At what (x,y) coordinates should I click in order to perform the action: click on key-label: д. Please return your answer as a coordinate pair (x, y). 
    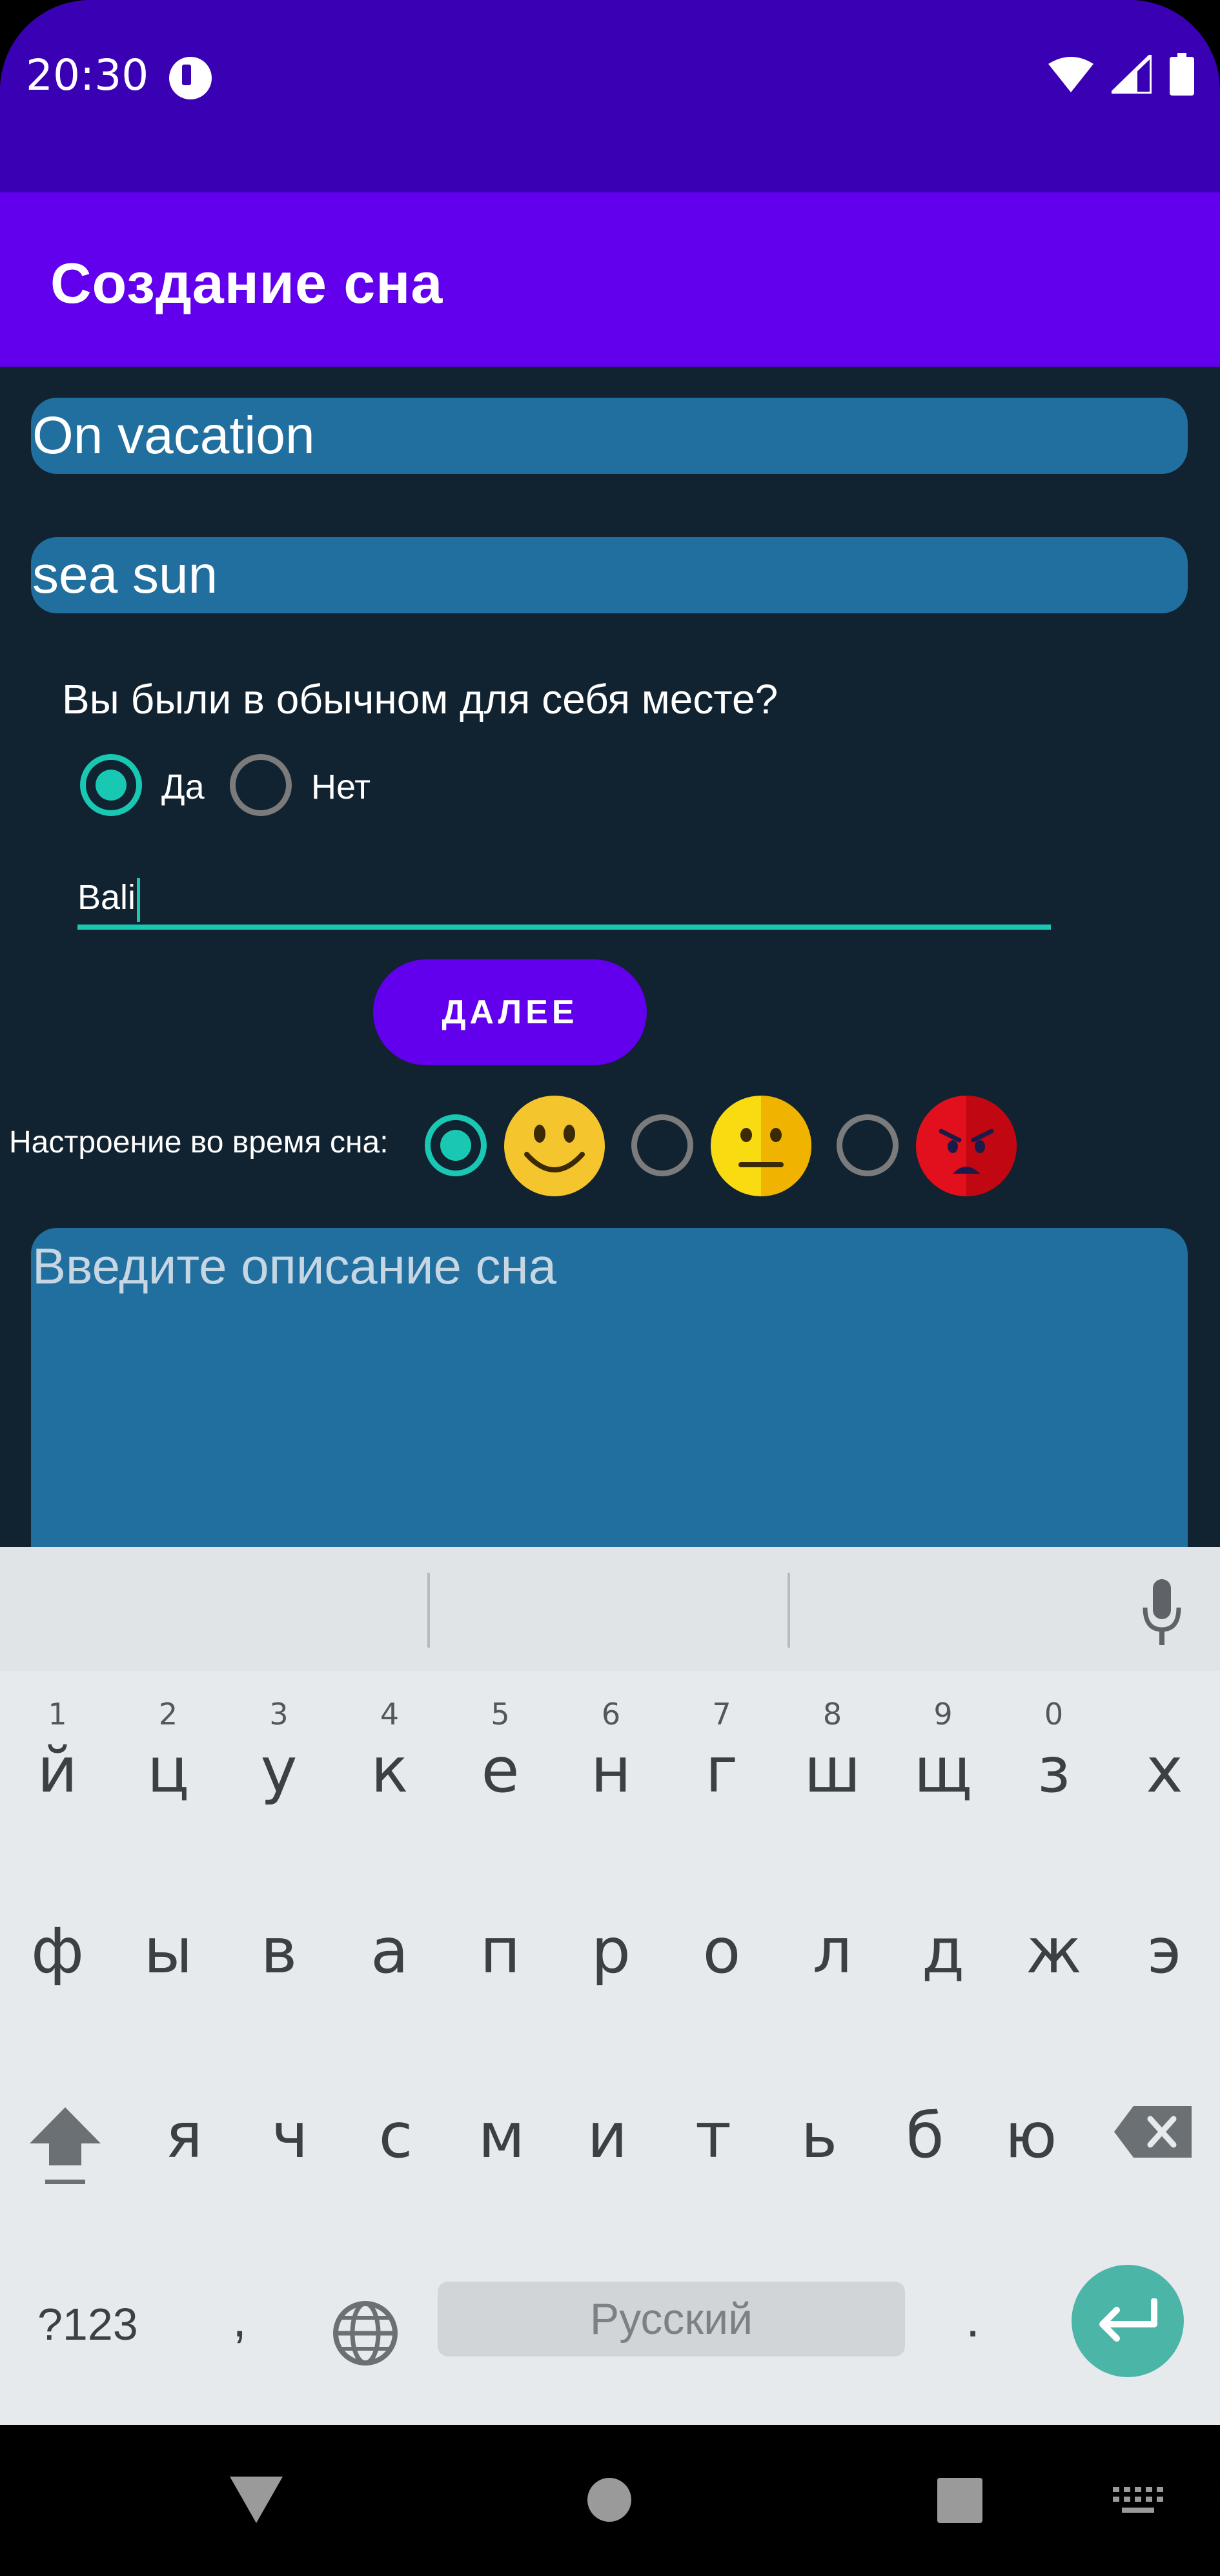
    Looking at the image, I should click on (943, 1951).